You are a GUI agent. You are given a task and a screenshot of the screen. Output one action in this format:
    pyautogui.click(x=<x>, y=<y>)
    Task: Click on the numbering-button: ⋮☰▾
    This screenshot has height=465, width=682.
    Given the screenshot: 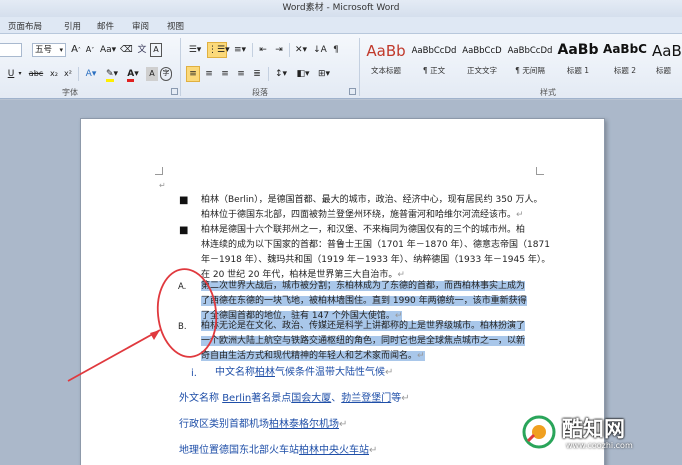 What is the action you would take?
    pyautogui.click(x=218, y=50)
    